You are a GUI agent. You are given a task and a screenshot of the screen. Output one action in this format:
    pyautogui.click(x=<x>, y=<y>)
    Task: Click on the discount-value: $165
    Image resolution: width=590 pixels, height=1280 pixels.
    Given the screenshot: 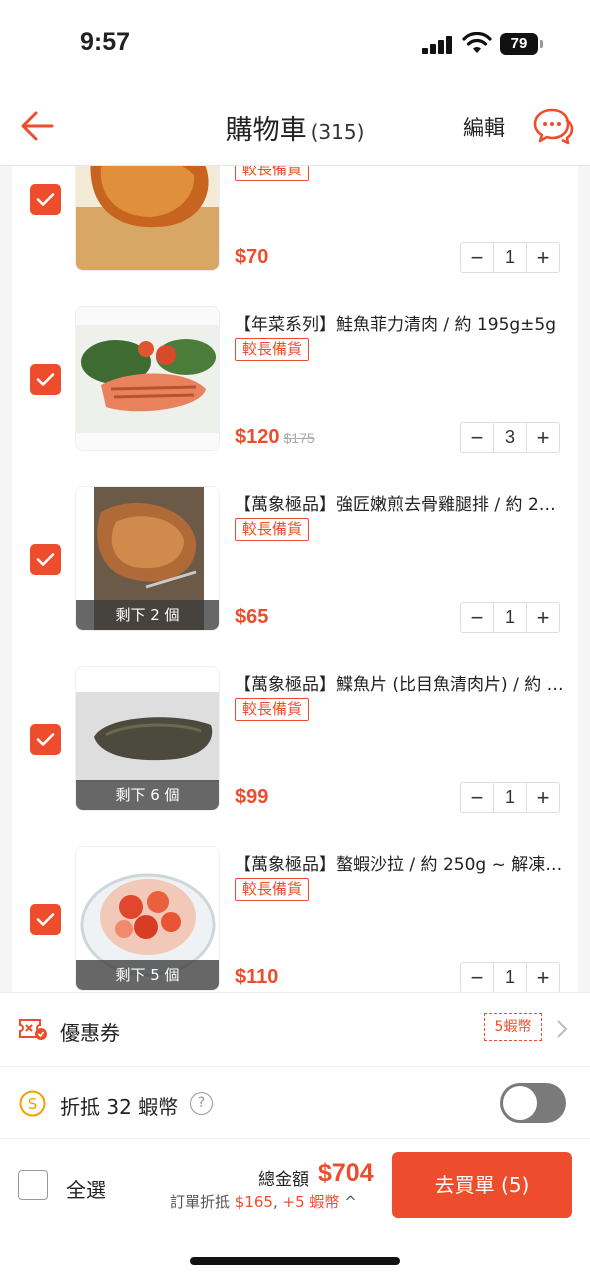 What is the action you would take?
    pyautogui.click(x=253, y=1202)
    